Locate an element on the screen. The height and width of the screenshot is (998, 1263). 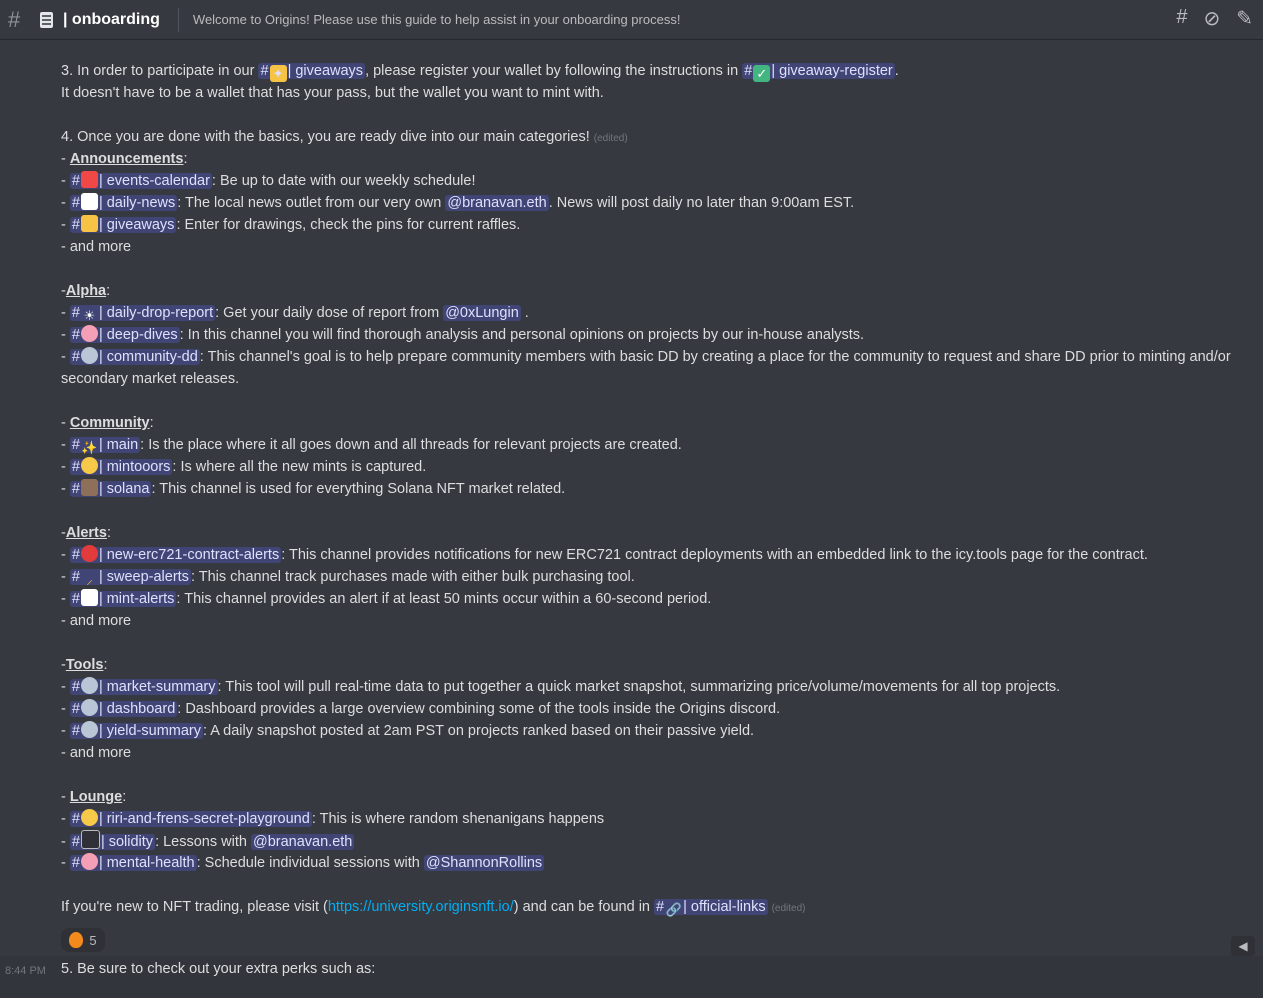
channel-mention: # ☀ | daily-drop-report is located at coordinates (142, 314).